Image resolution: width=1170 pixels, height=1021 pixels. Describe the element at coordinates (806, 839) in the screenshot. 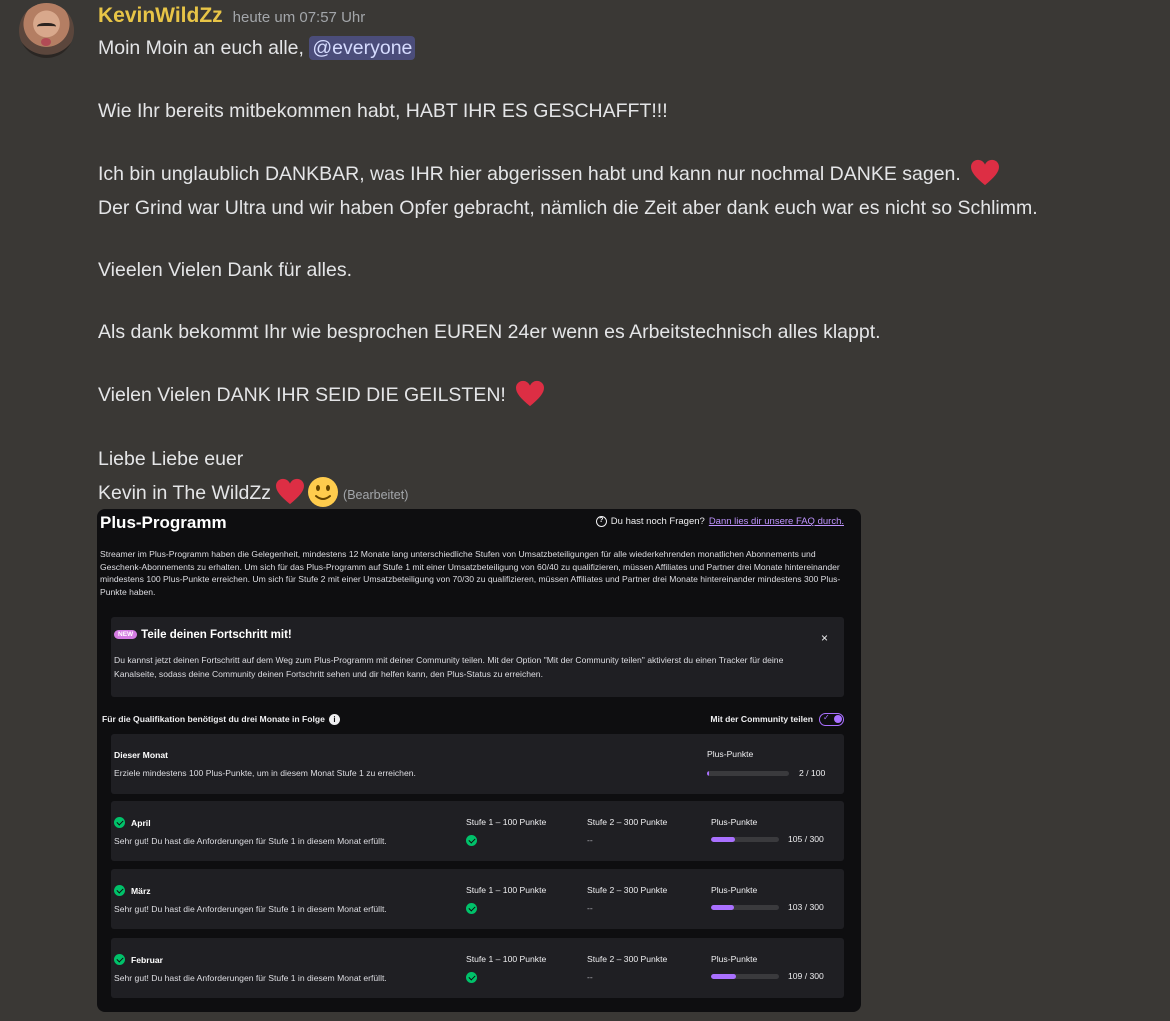

I see `points-value: 105 / 300` at that location.